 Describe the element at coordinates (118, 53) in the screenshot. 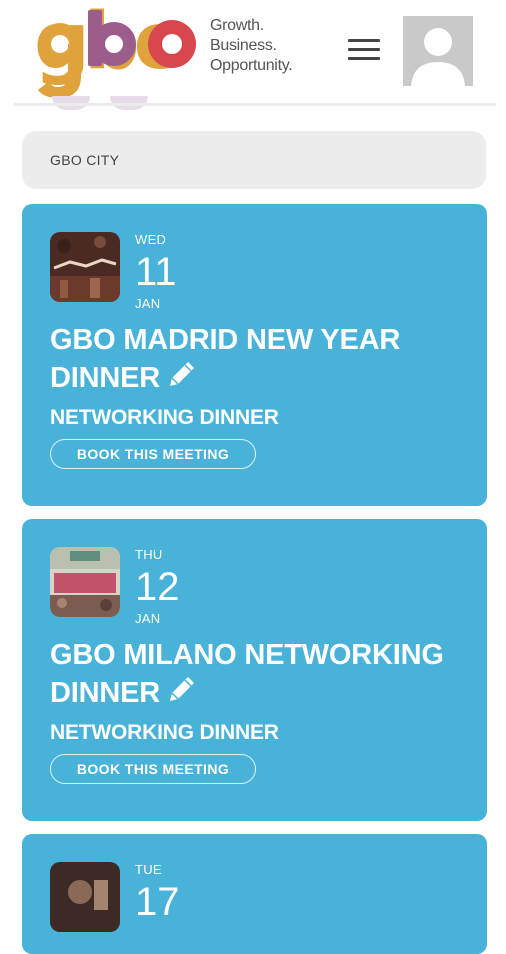

I see `gbo-logo: gbo` at that location.